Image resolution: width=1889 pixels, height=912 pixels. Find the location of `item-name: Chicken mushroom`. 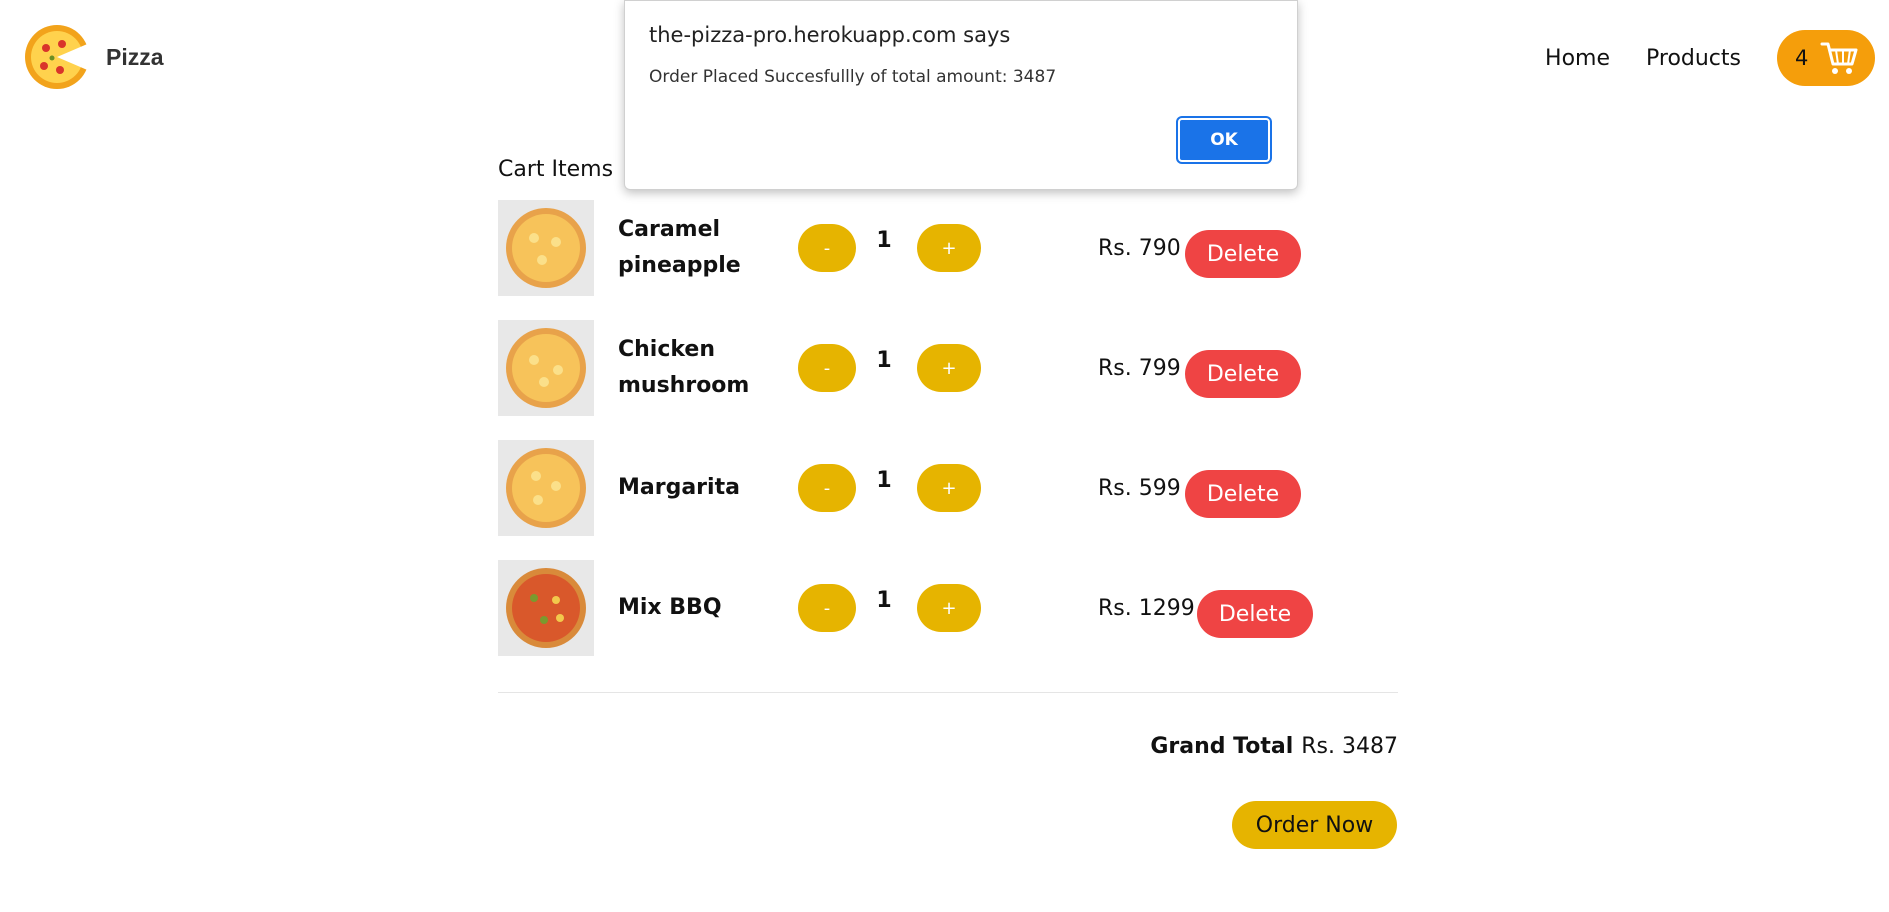

item-name: Chicken mushroom is located at coordinates (684, 367).